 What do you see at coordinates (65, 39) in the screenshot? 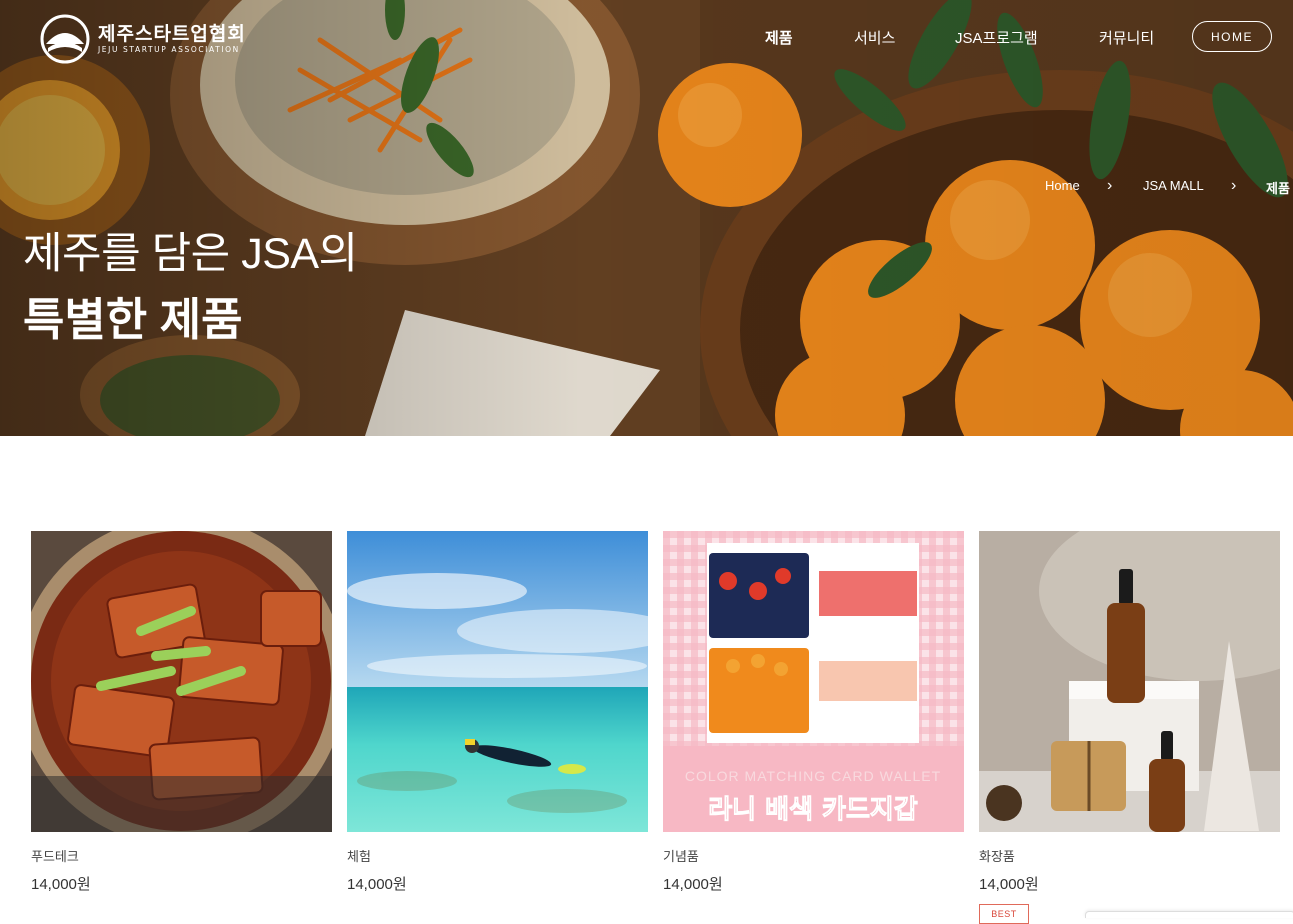
I see `logo-icon` at bounding box center [65, 39].